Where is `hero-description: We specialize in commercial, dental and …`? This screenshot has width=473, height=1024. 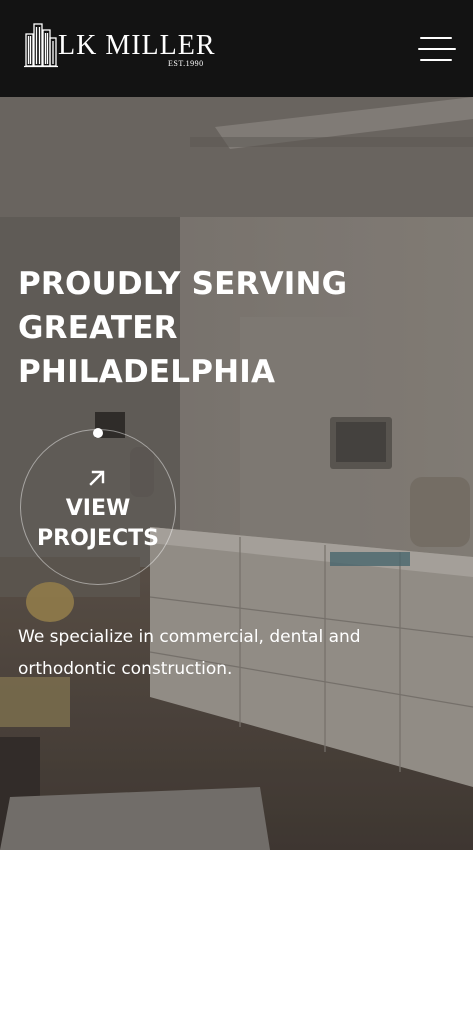 hero-description: We specialize in commercial, dental and … is located at coordinates (218, 653).